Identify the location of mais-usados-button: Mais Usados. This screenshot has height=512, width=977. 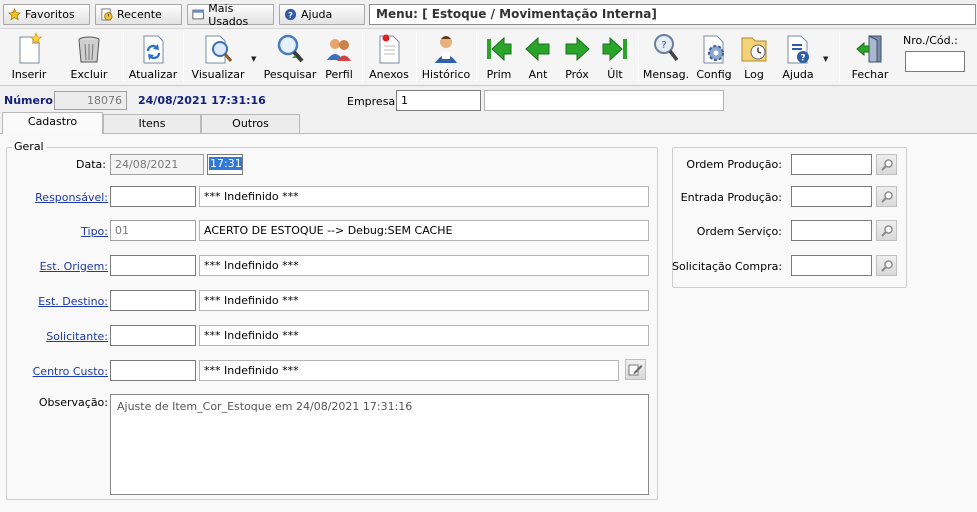
(230, 15).